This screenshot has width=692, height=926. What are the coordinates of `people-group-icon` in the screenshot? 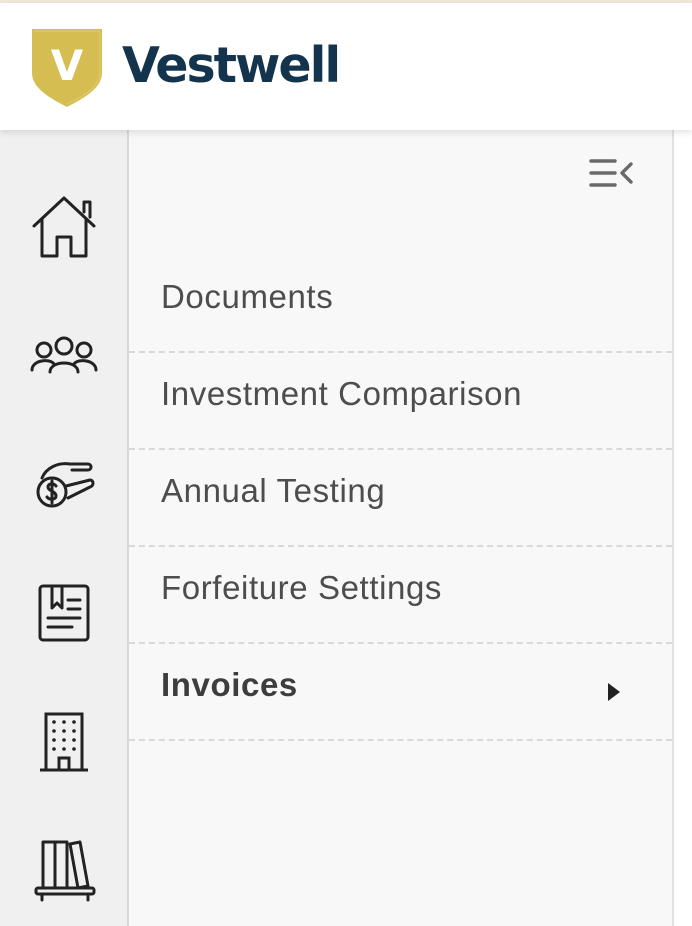 It's located at (64, 355).